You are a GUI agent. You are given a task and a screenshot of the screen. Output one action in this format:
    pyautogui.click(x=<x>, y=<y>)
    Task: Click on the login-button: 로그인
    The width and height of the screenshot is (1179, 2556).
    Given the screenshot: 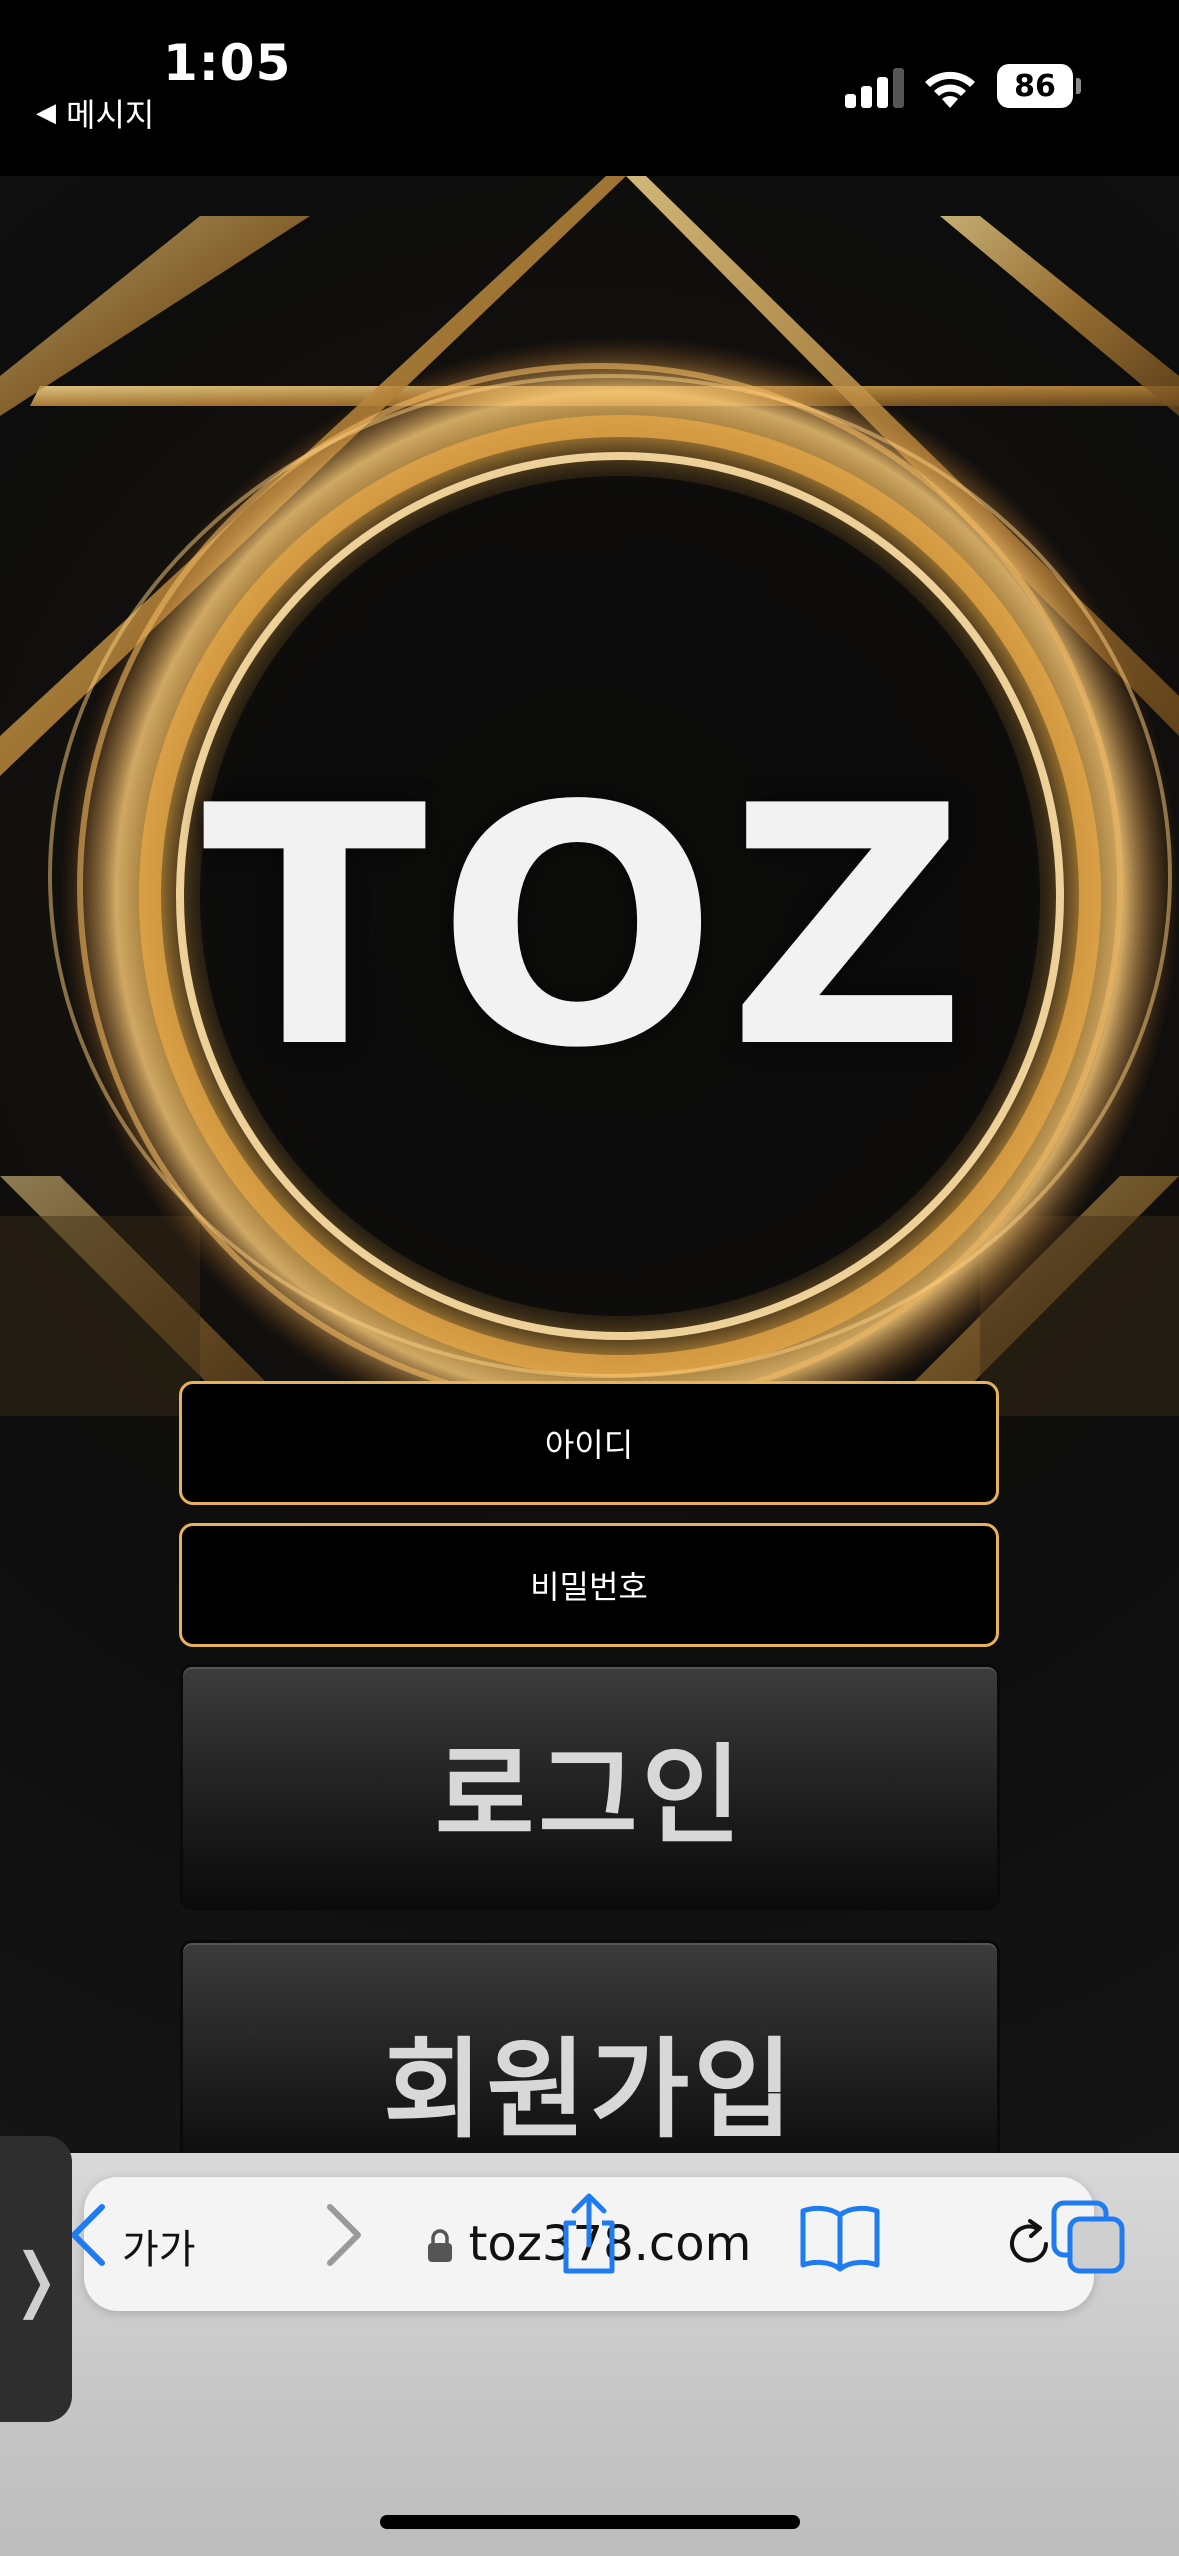 What is the action you would take?
    pyautogui.click(x=590, y=1787)
    